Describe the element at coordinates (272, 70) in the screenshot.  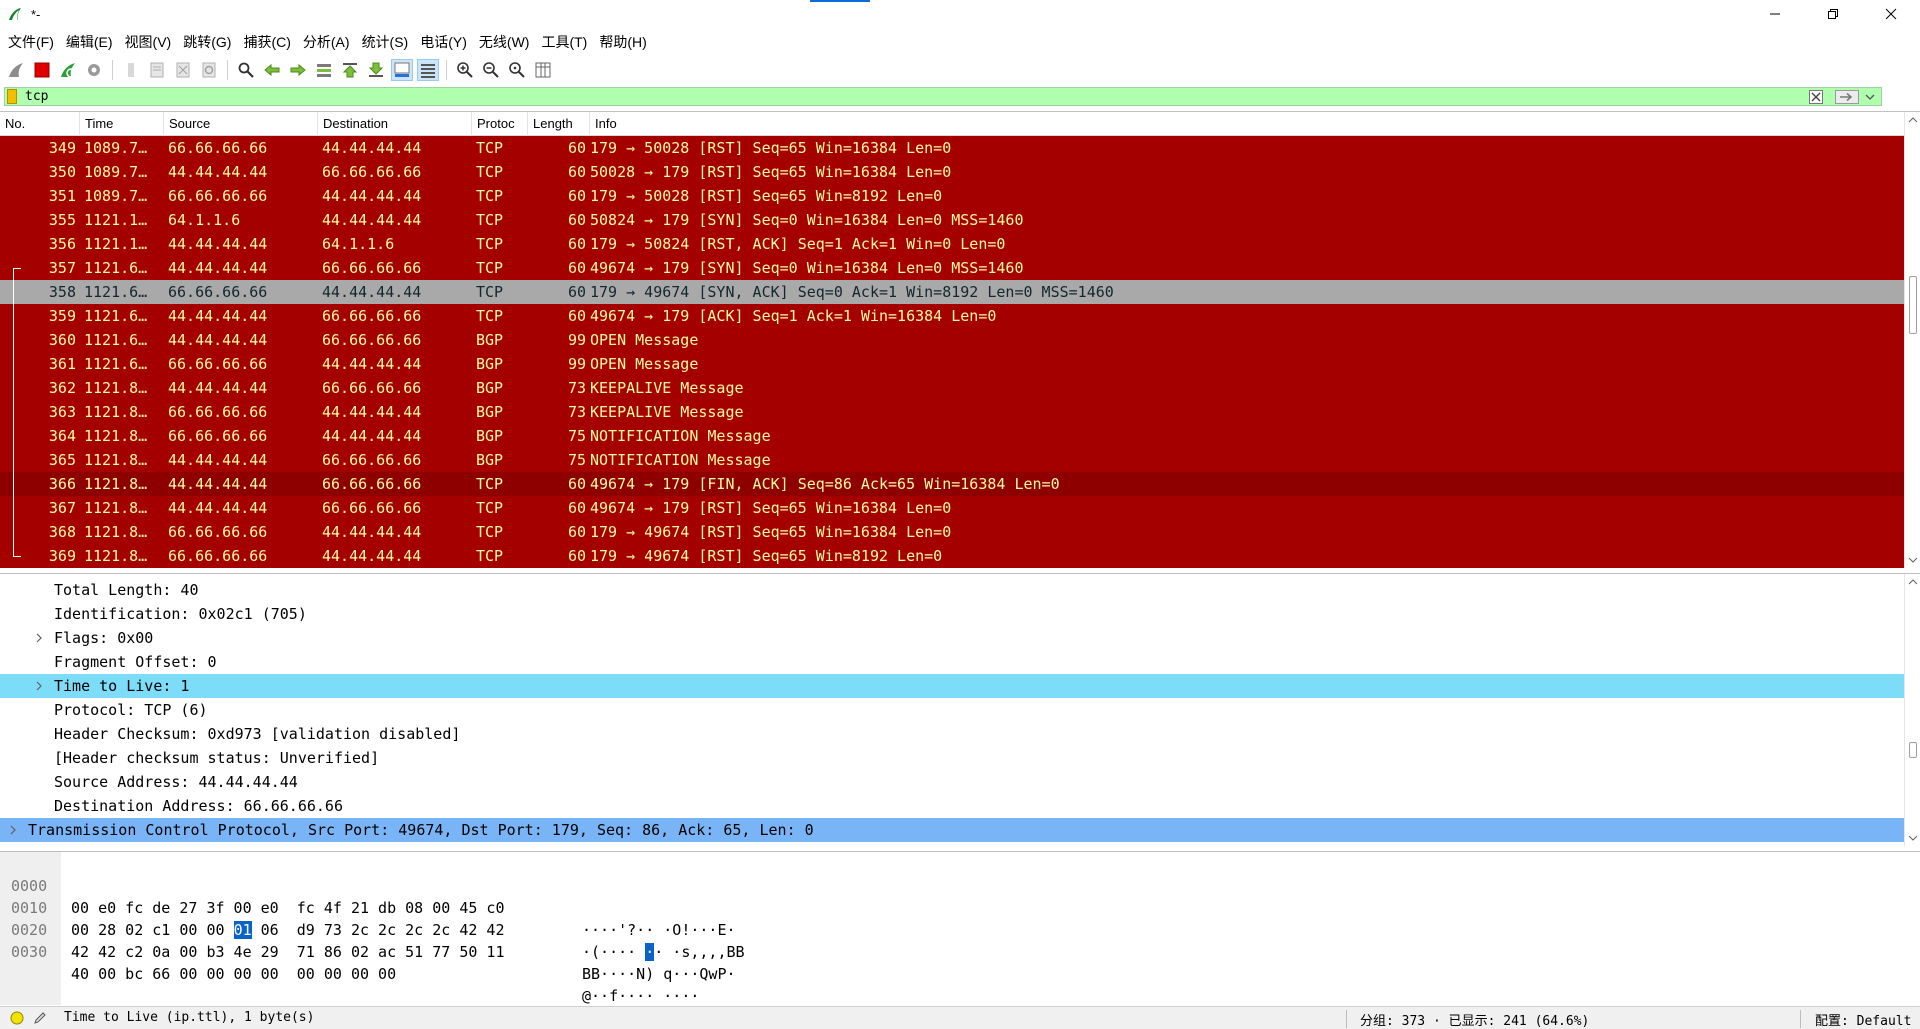
I see `go-back-button` at that location.